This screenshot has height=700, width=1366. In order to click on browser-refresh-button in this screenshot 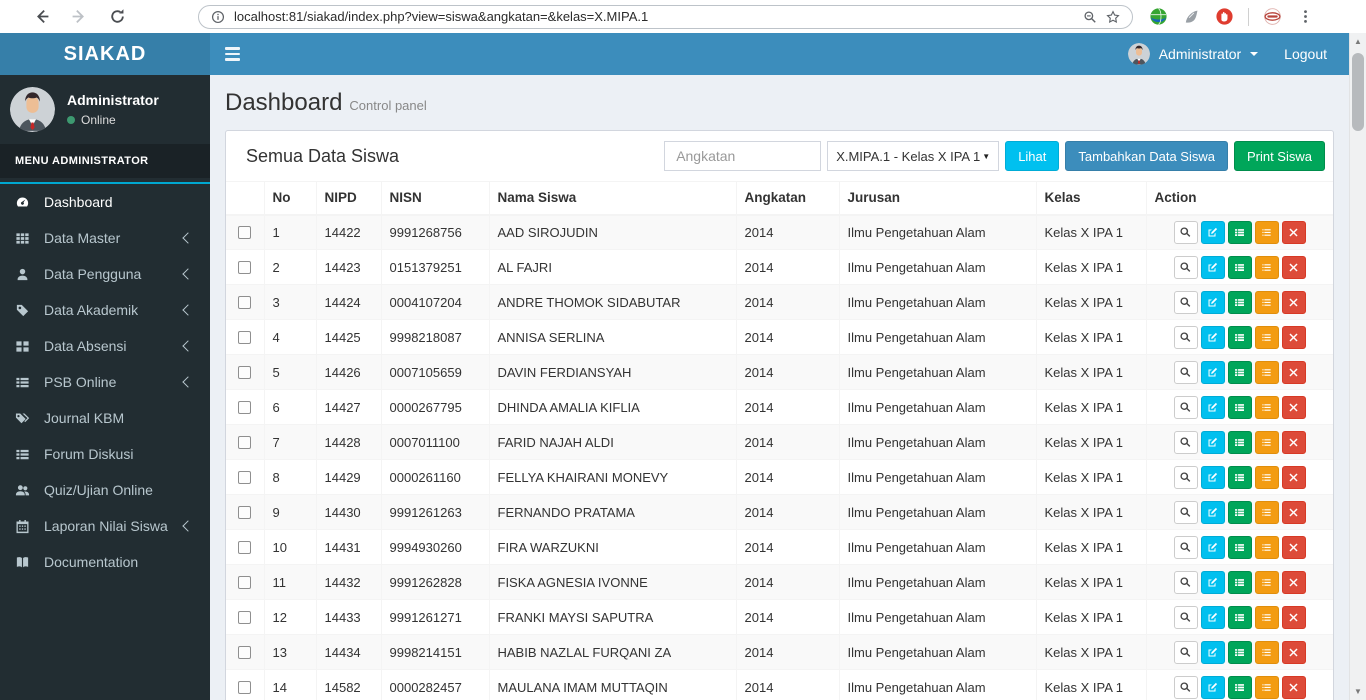, I will do `click(117, 17)`.